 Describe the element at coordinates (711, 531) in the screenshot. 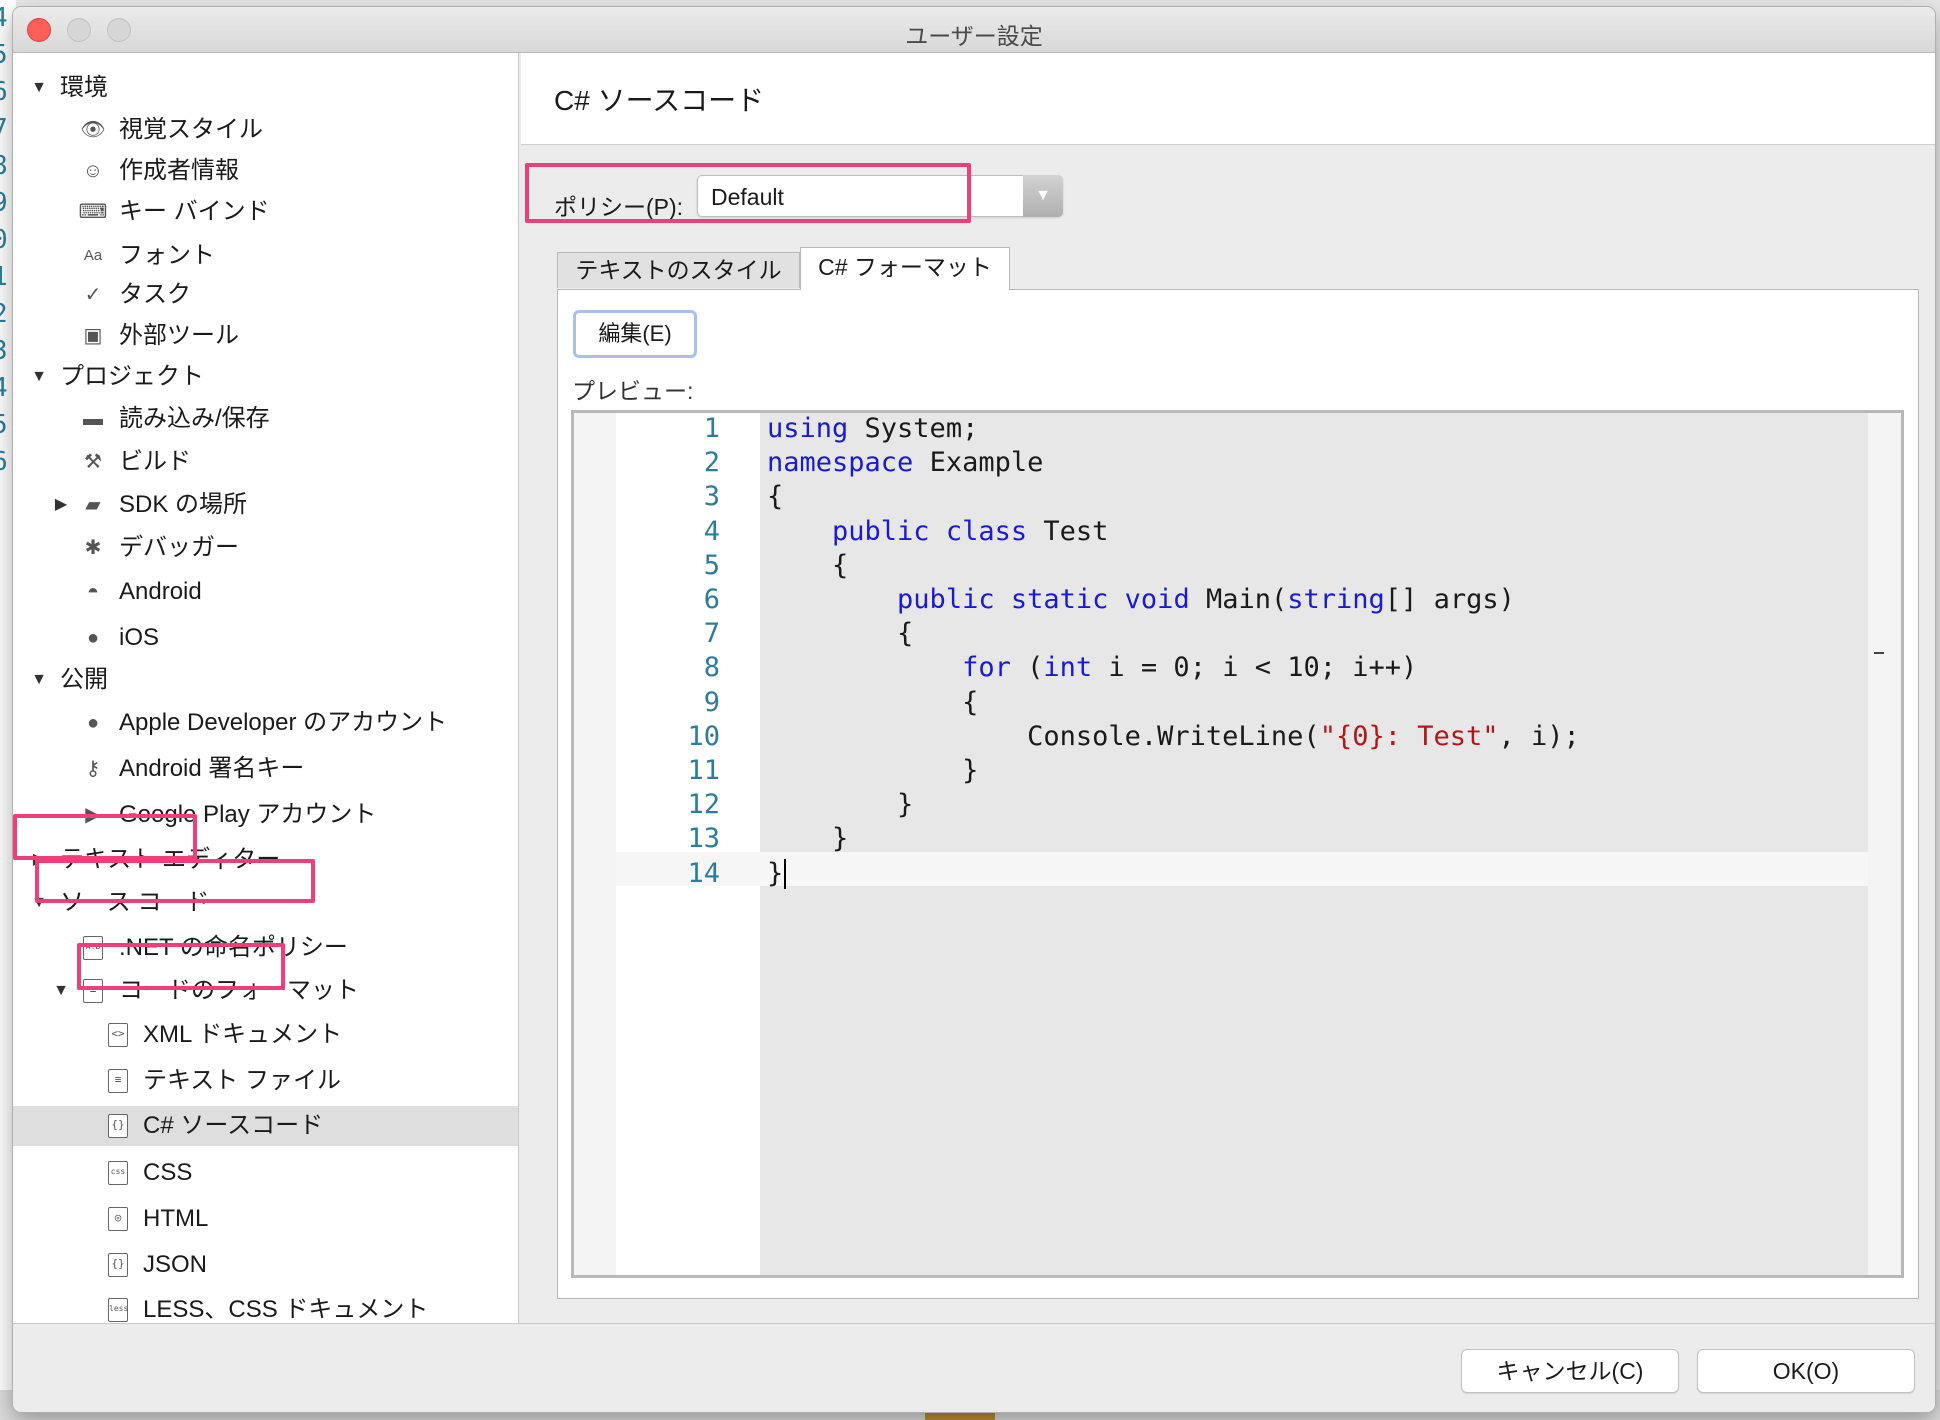

I see `line-number: 4` at that location.